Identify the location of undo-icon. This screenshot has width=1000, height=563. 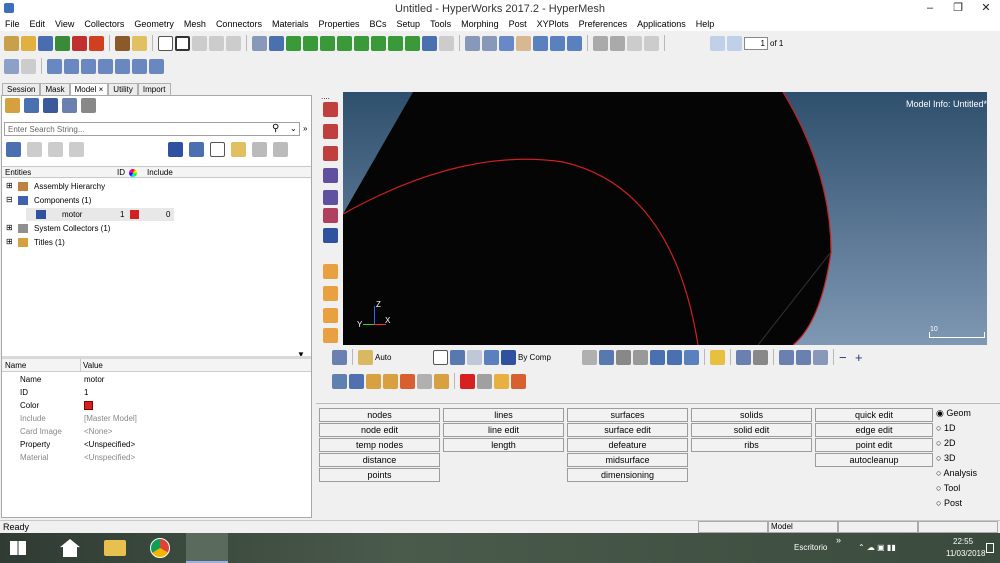
(11, 66).